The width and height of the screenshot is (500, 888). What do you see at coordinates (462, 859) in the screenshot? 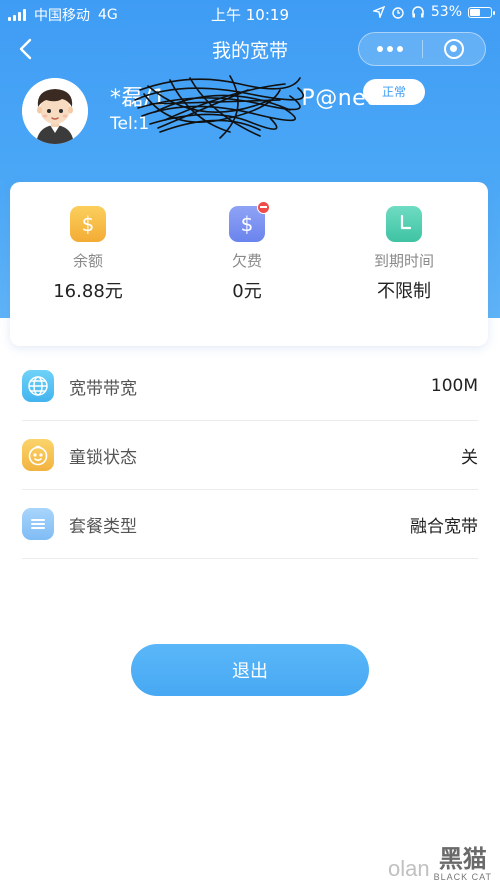
I see `watermark-brand: 黑猫` at bounding box center [462, 859].